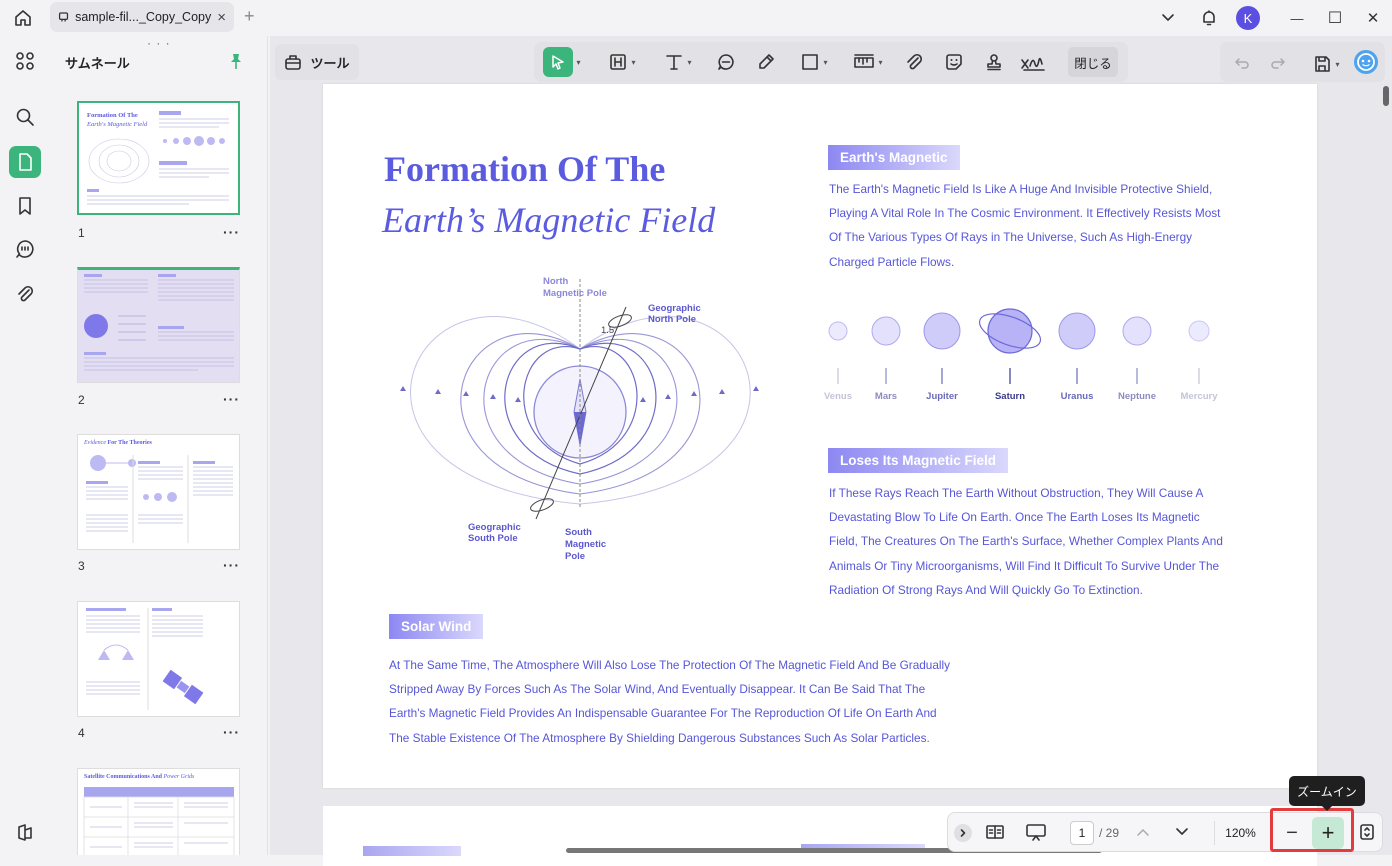  Describe the element at coordinates (97, 63) in the screenshot. I see `panel-title: サムネール` at that location.